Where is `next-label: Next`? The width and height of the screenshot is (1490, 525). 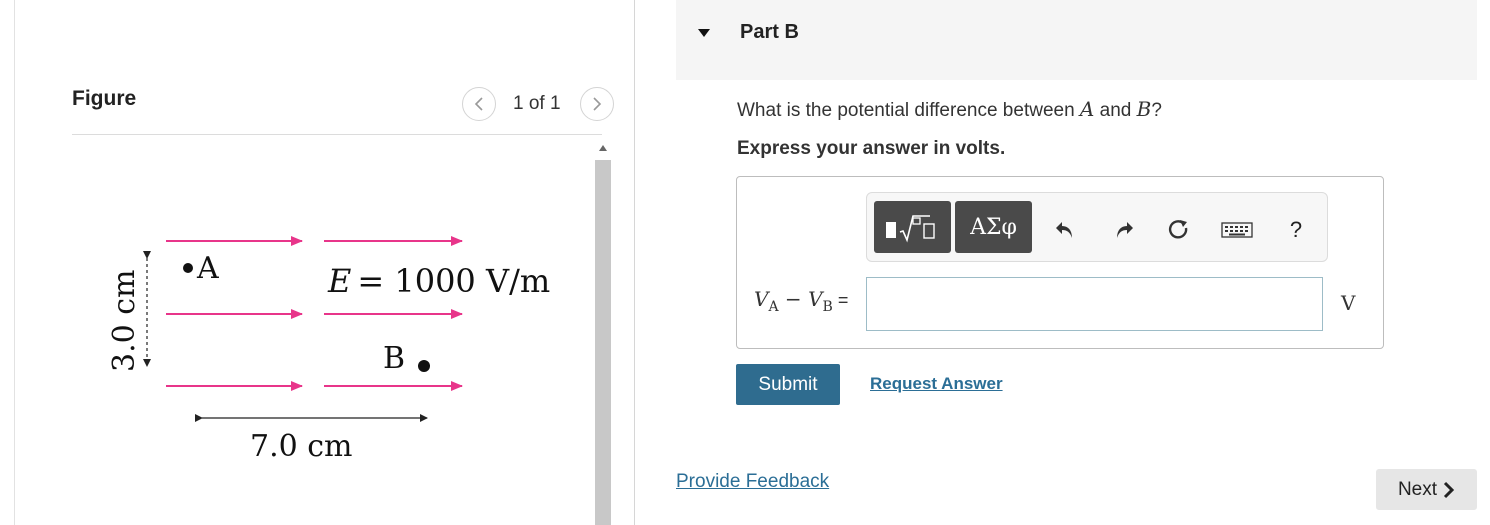 next-label: Next is located at coordinates (1417, 489).